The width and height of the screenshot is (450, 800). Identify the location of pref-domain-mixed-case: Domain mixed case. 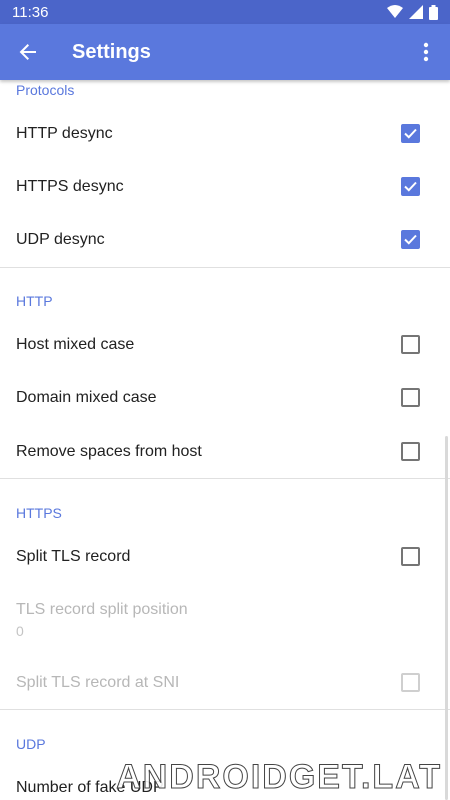
(225, 397).